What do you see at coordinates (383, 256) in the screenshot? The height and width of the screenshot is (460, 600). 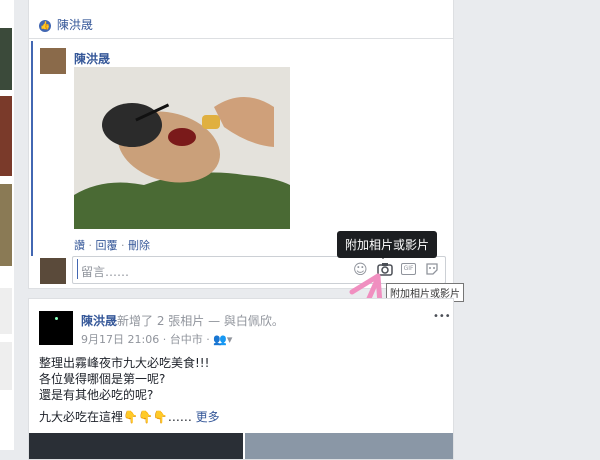 I see `tooltip-caret` at bounding box center [383, 256].